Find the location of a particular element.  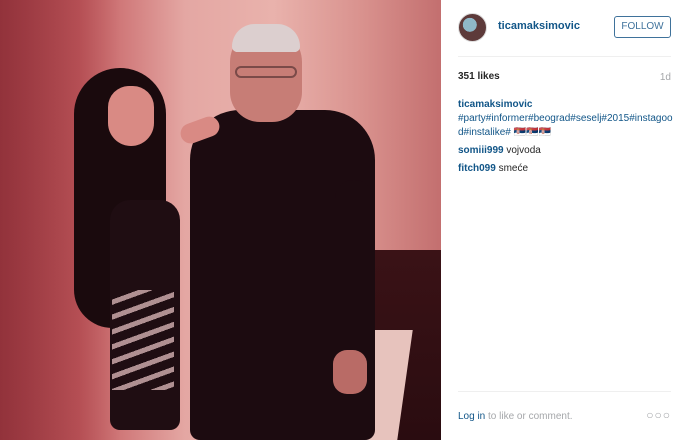

post-timestamp: 1d is located at coordinates (665, 77).